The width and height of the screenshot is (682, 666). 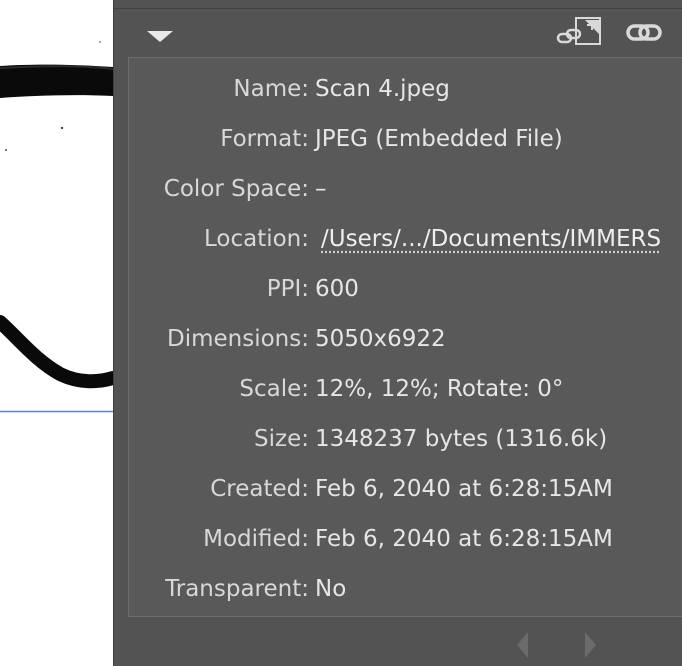 What do you see at coordinates (382, 89) in the screenshot?
I see `name-value: Scan 4.jpeg` at bounding box center [382, 89].